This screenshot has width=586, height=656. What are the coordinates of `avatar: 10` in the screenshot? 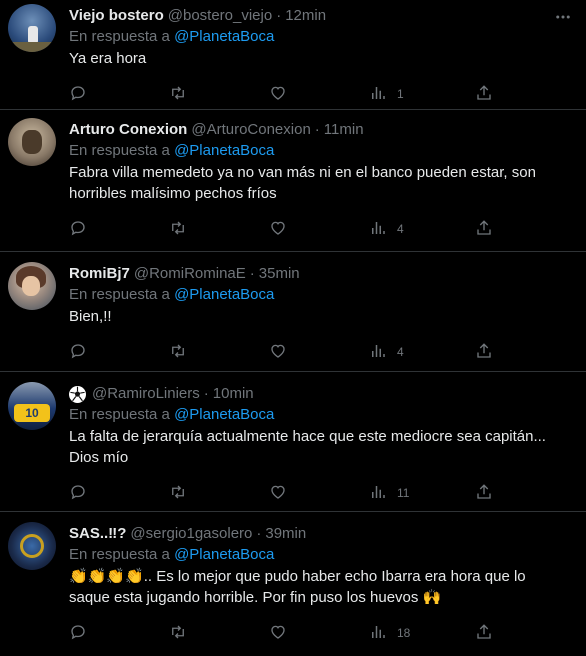 It's located at (32, 406).